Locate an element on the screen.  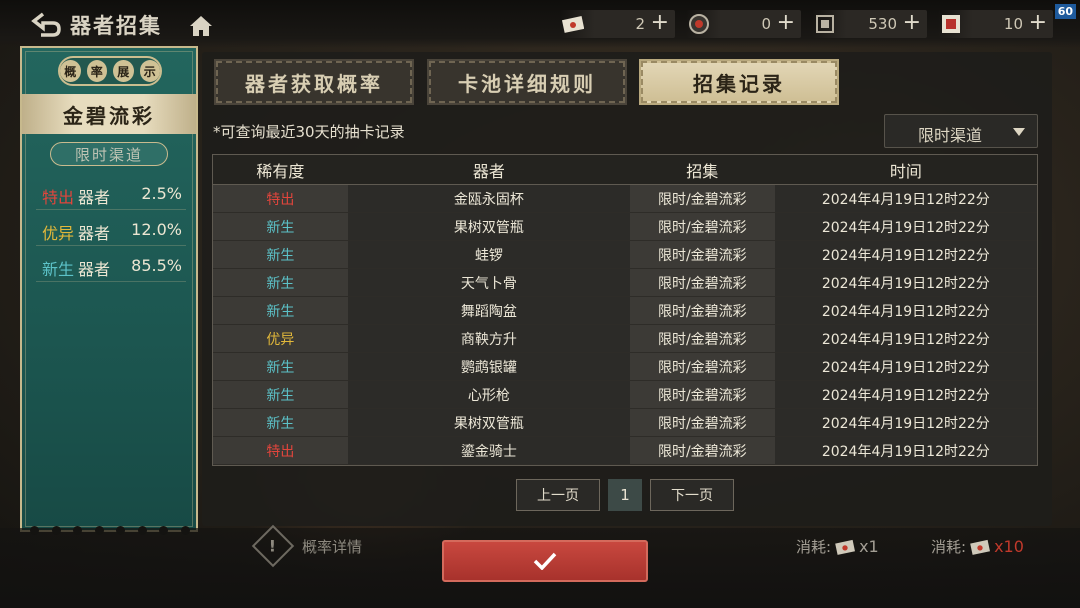
resource-count: 2 is located at coordinates (640, 24).